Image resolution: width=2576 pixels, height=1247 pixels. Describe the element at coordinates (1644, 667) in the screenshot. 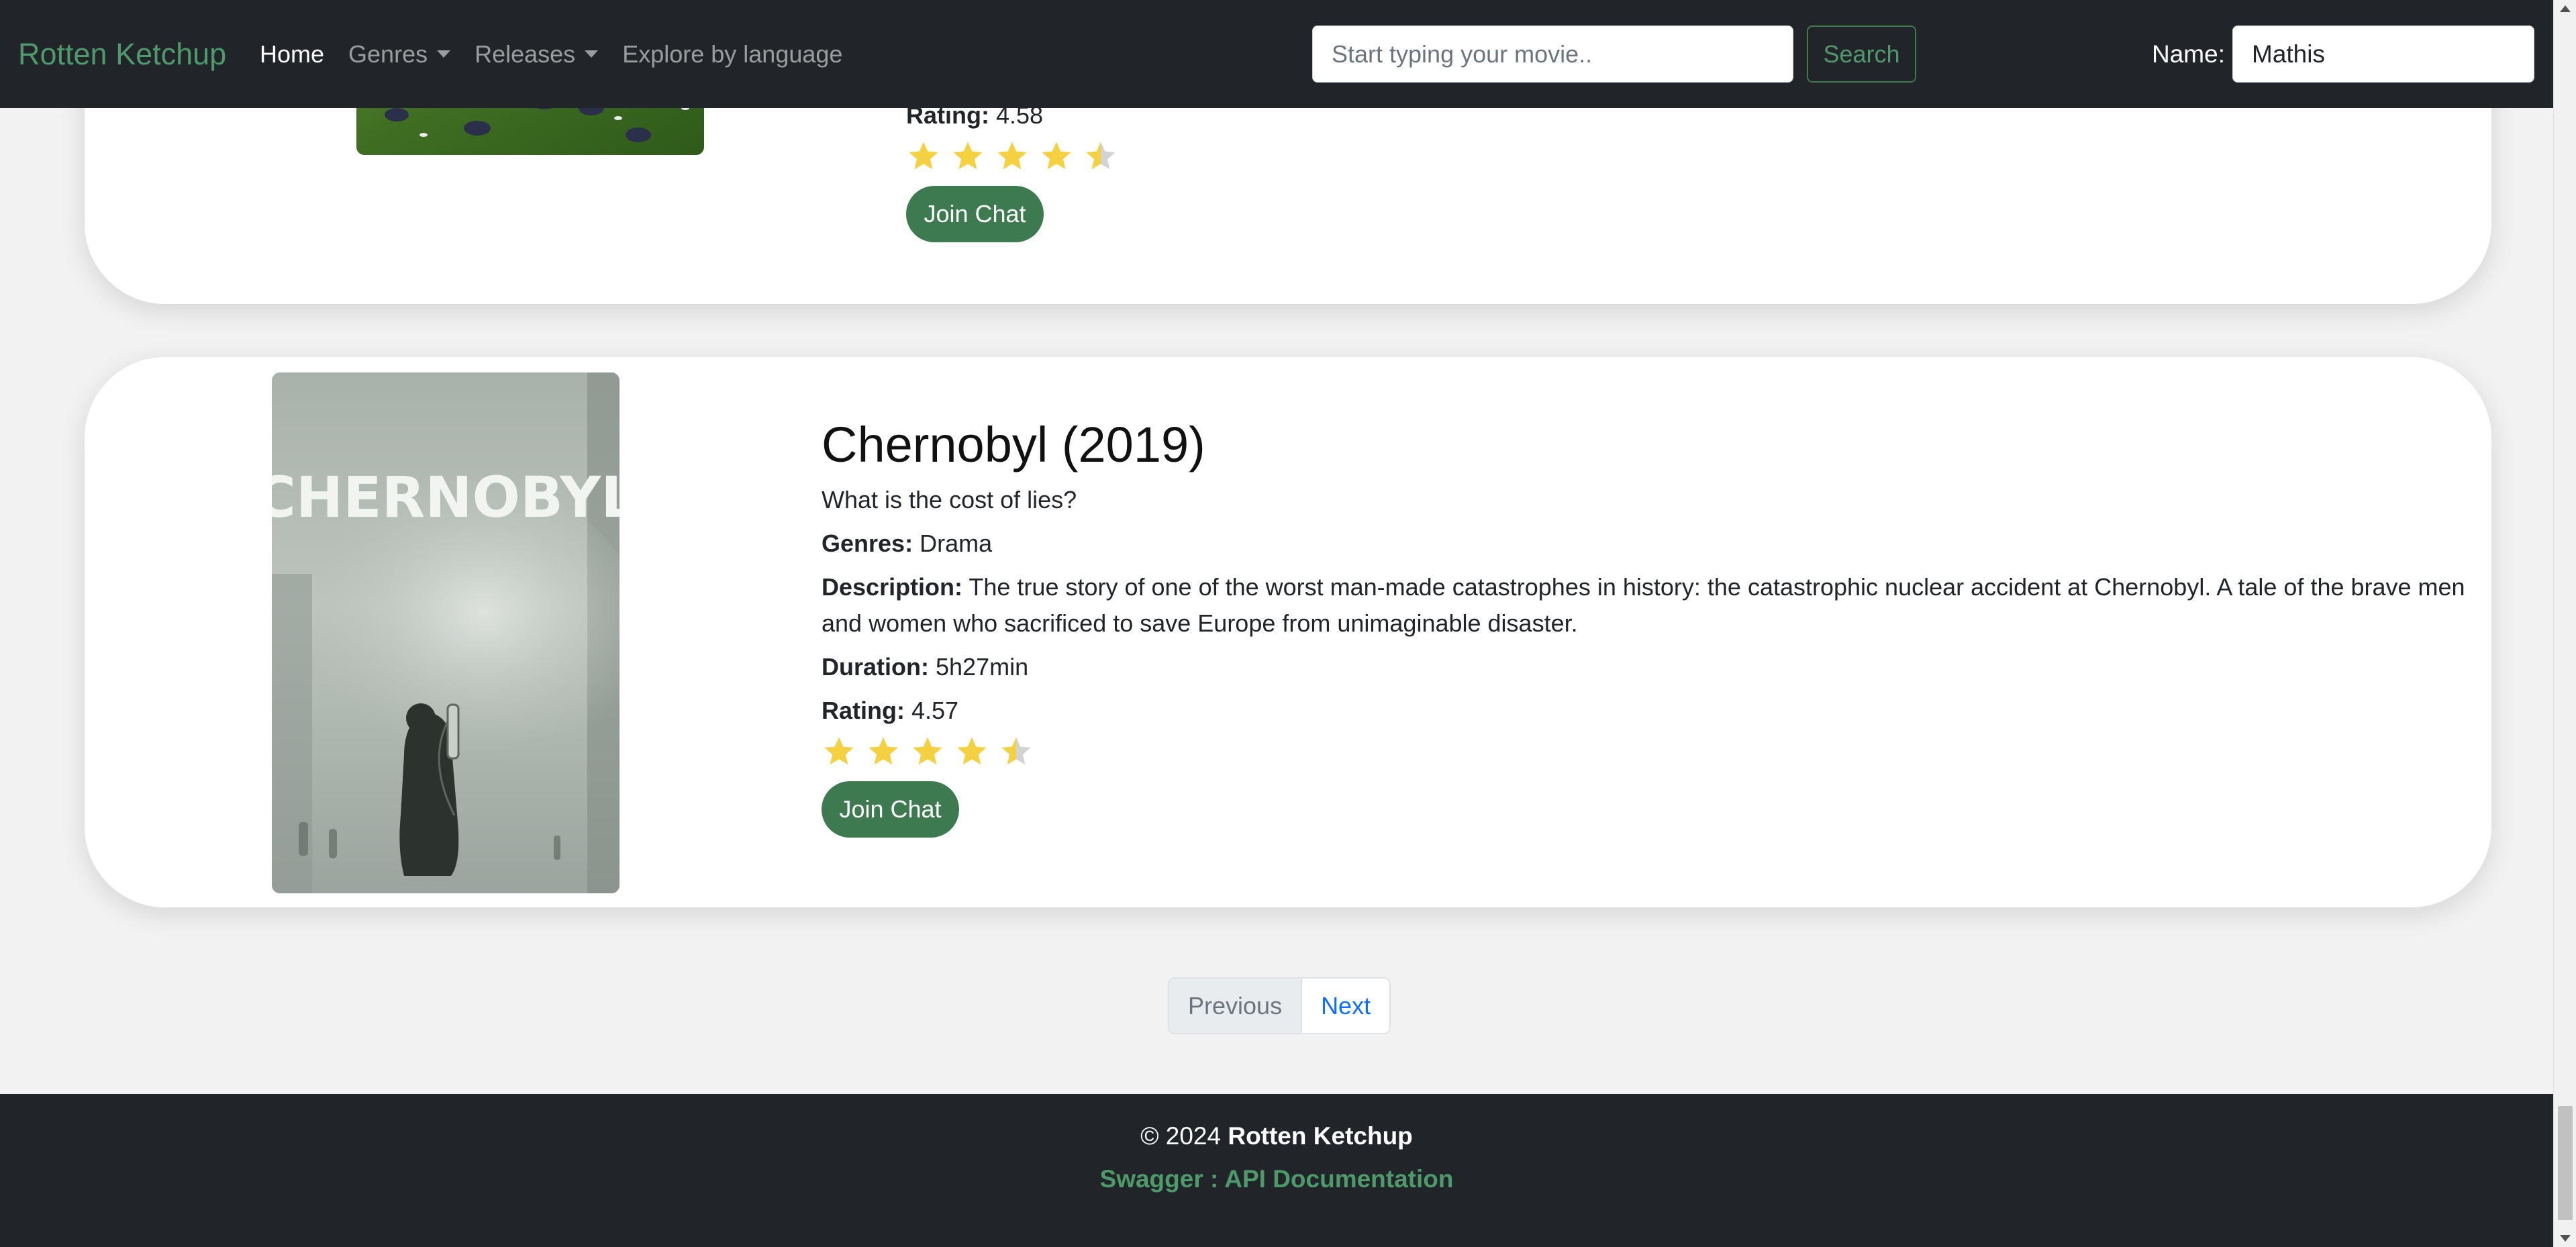

I see `duration-row: Duration: 5h27min` at that location.